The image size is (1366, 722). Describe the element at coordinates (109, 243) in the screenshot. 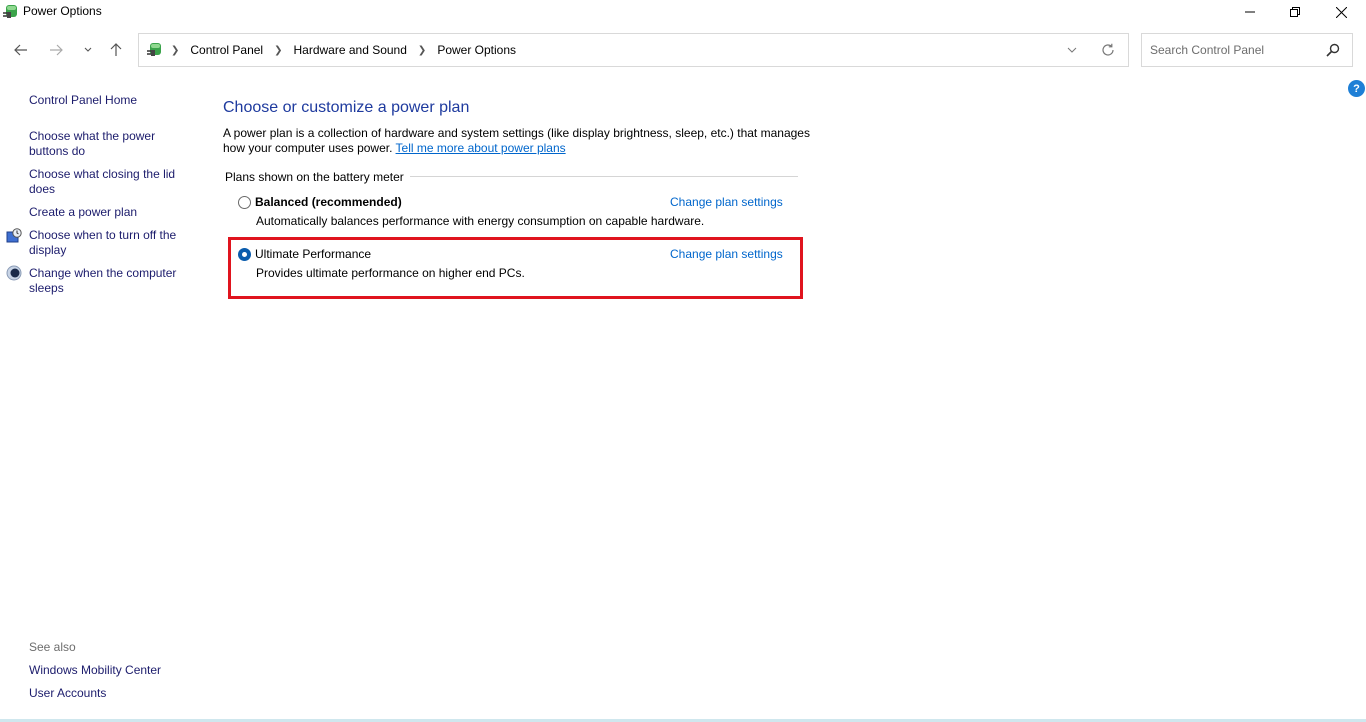

I see `sidebar-link-turn-off-display: Choose when to turn off the display` at that location.